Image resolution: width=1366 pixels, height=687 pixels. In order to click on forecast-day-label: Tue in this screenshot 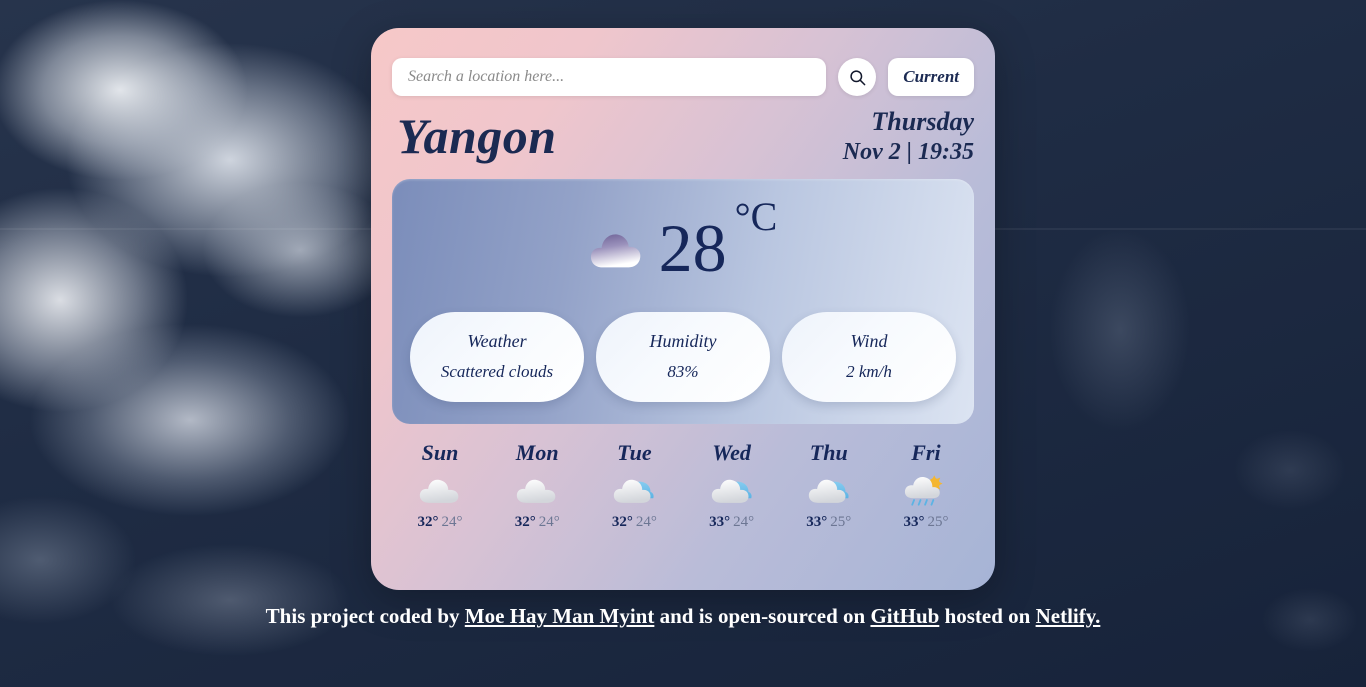, I will do `click(634, 452)`.